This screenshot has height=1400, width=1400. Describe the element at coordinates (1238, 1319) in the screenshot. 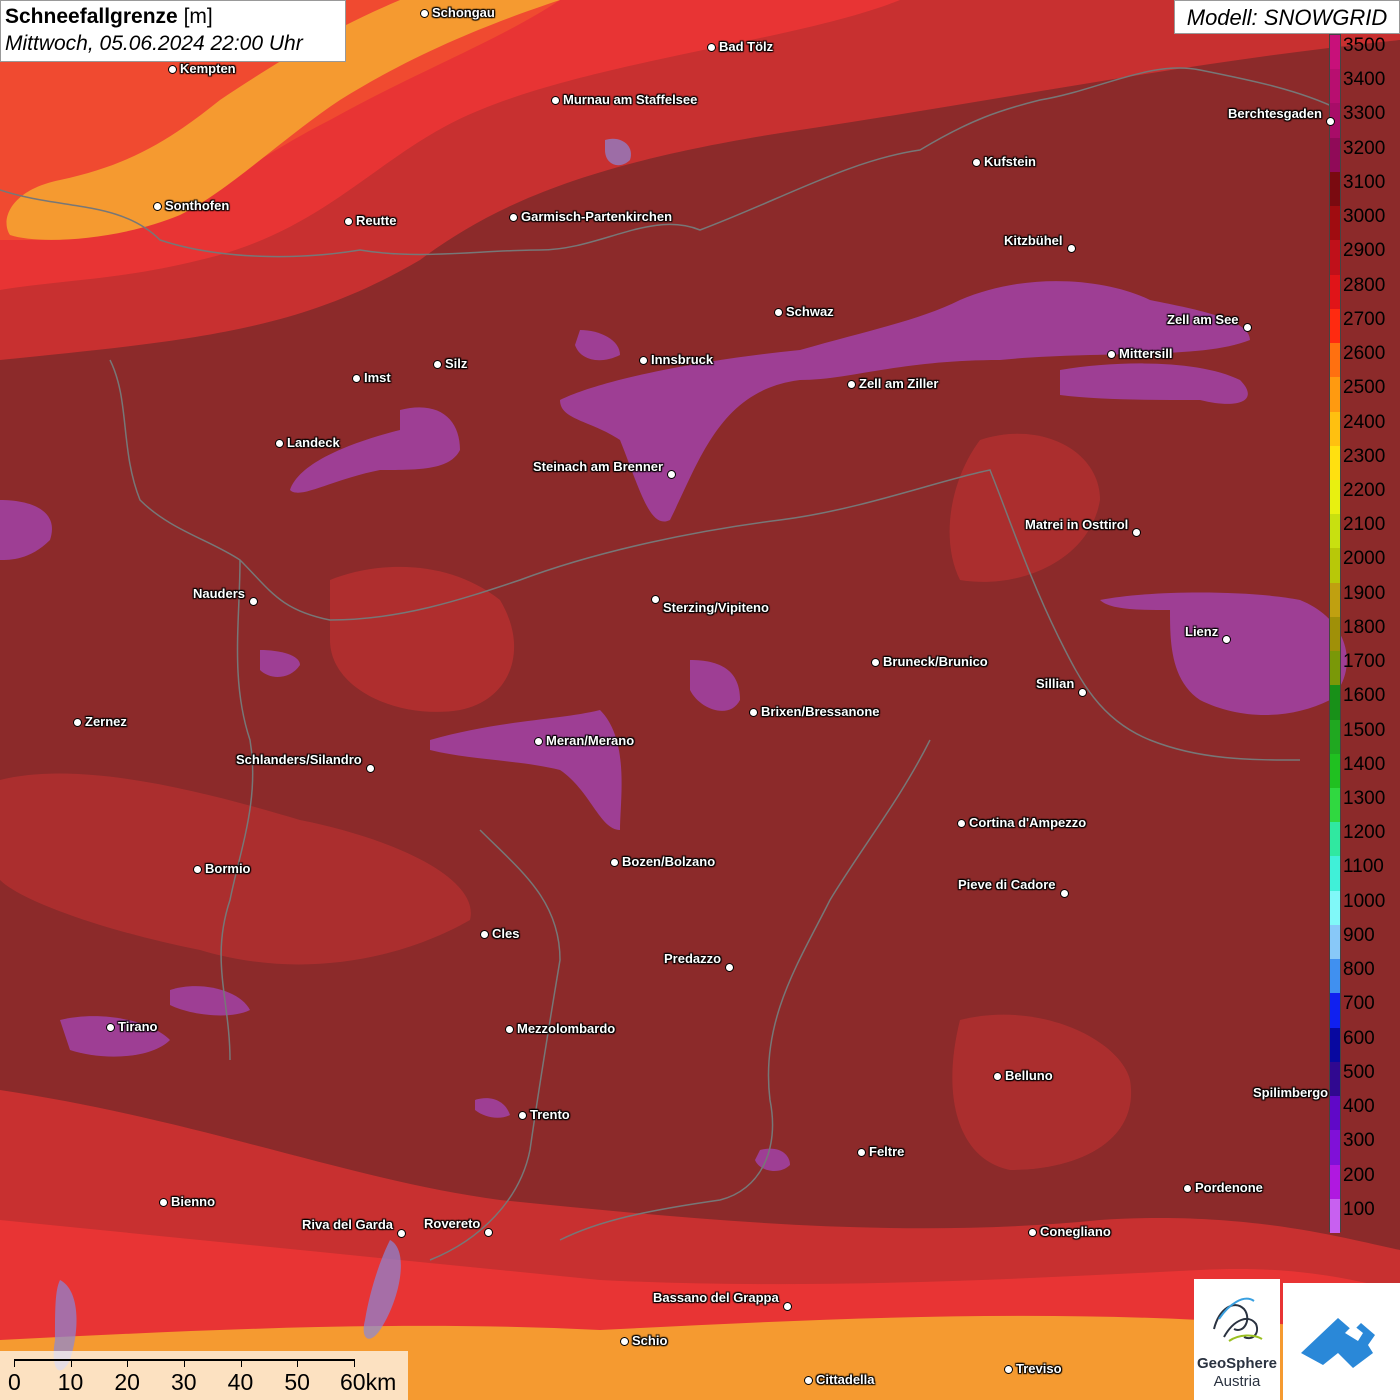

I see `geosphere-swirl-icon` at that location.